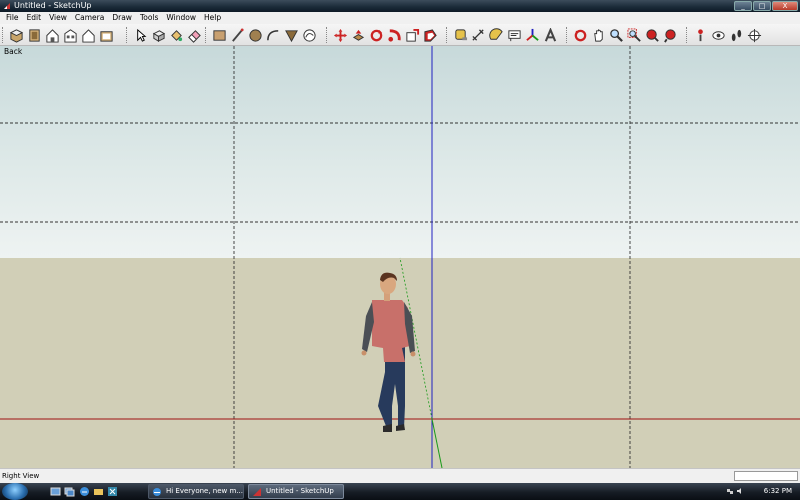 This screenshot has width=800, height=500. I want to click on look-around-icon, so click(718, 35).